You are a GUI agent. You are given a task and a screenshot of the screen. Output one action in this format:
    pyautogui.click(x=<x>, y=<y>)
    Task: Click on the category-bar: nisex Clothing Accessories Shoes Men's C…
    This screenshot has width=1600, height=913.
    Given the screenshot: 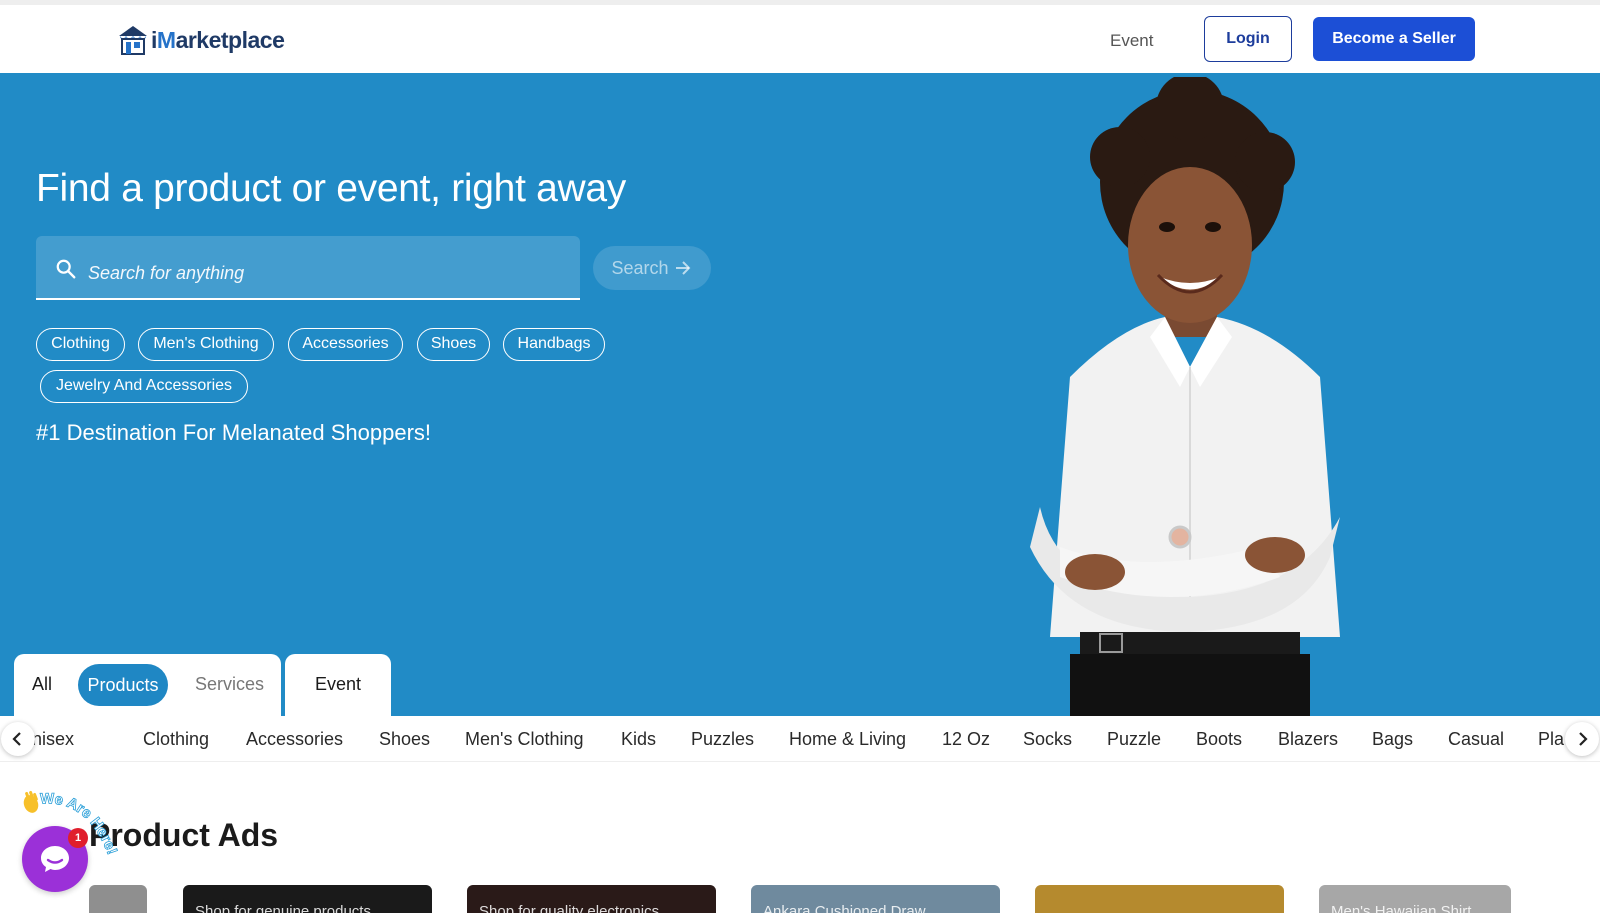 What is the action you would take?
    pyautogui.click(x=800, y=739)
    